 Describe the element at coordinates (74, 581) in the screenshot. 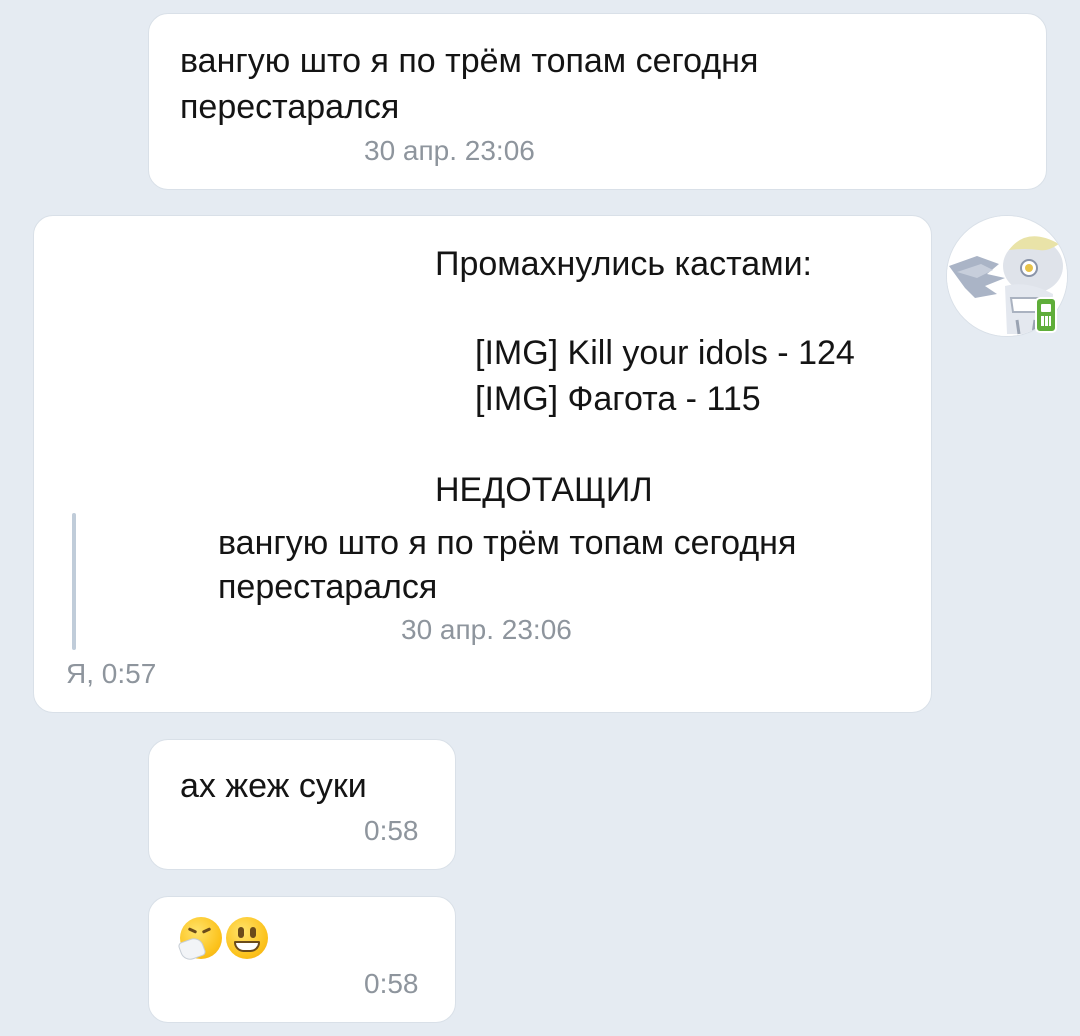

I see `quote-bar` at that location.